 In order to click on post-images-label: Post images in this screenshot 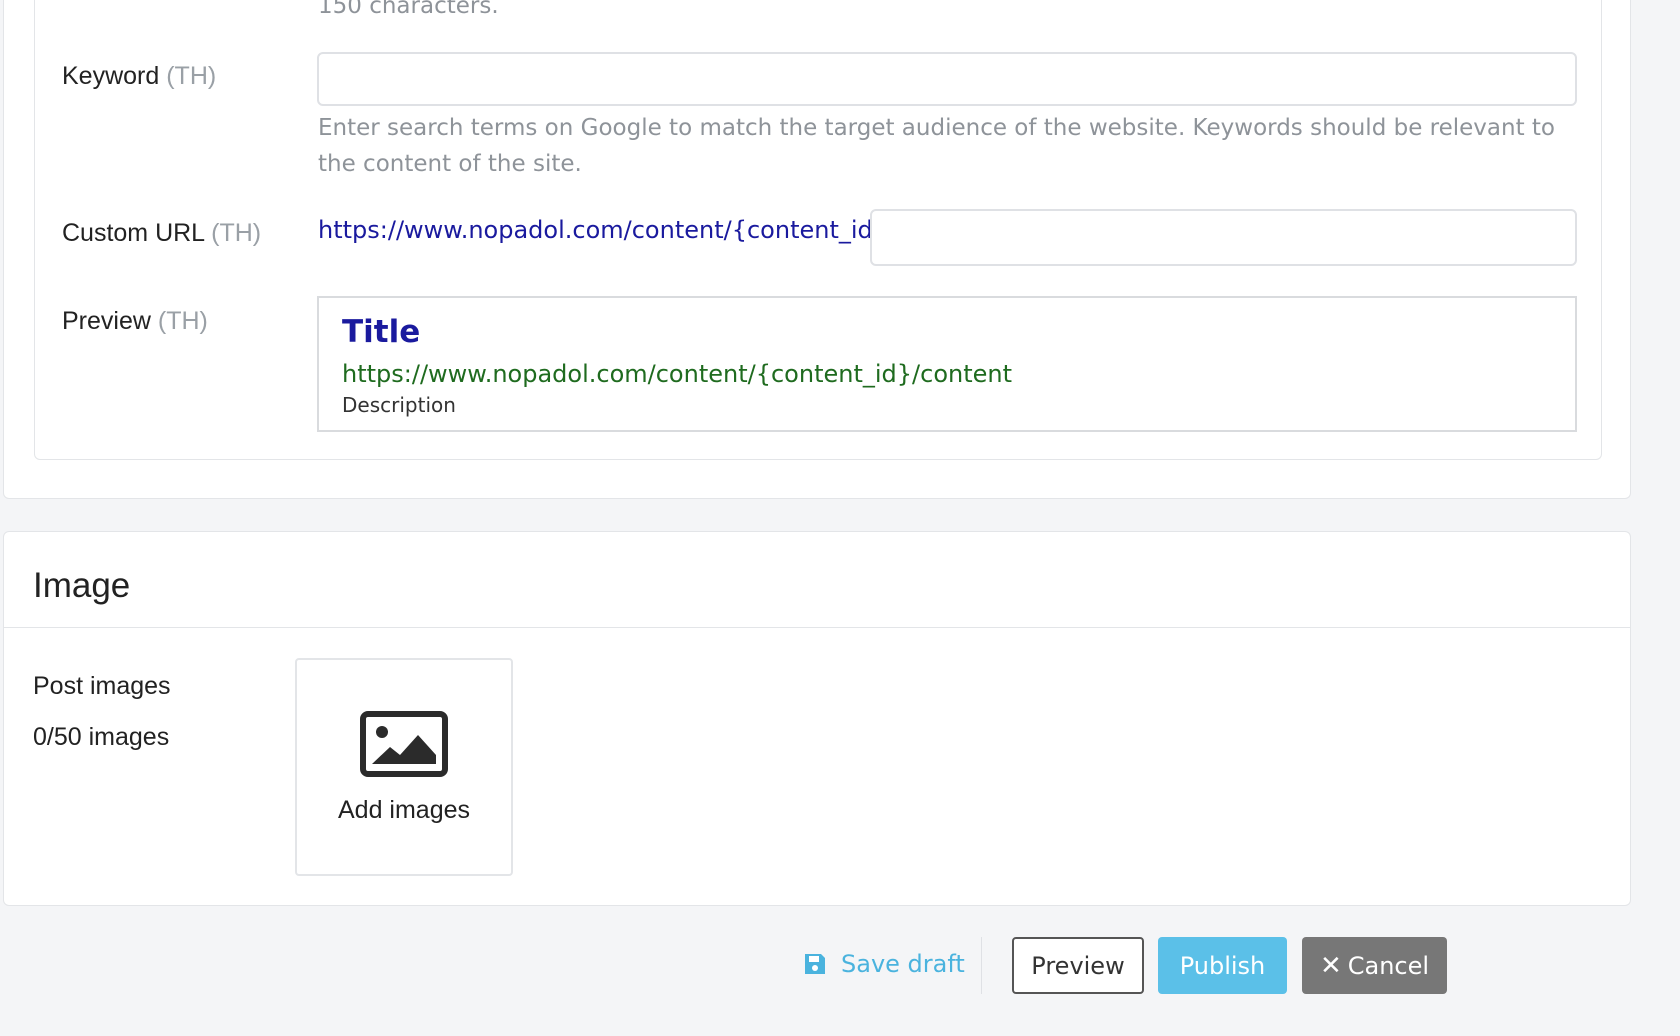, I will do `click(102, 686)`.